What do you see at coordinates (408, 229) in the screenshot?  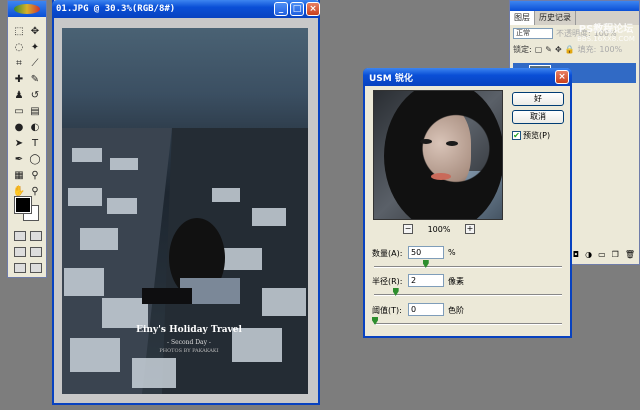 I see `zoom-out-button: −` at bounding box center [408, 229].